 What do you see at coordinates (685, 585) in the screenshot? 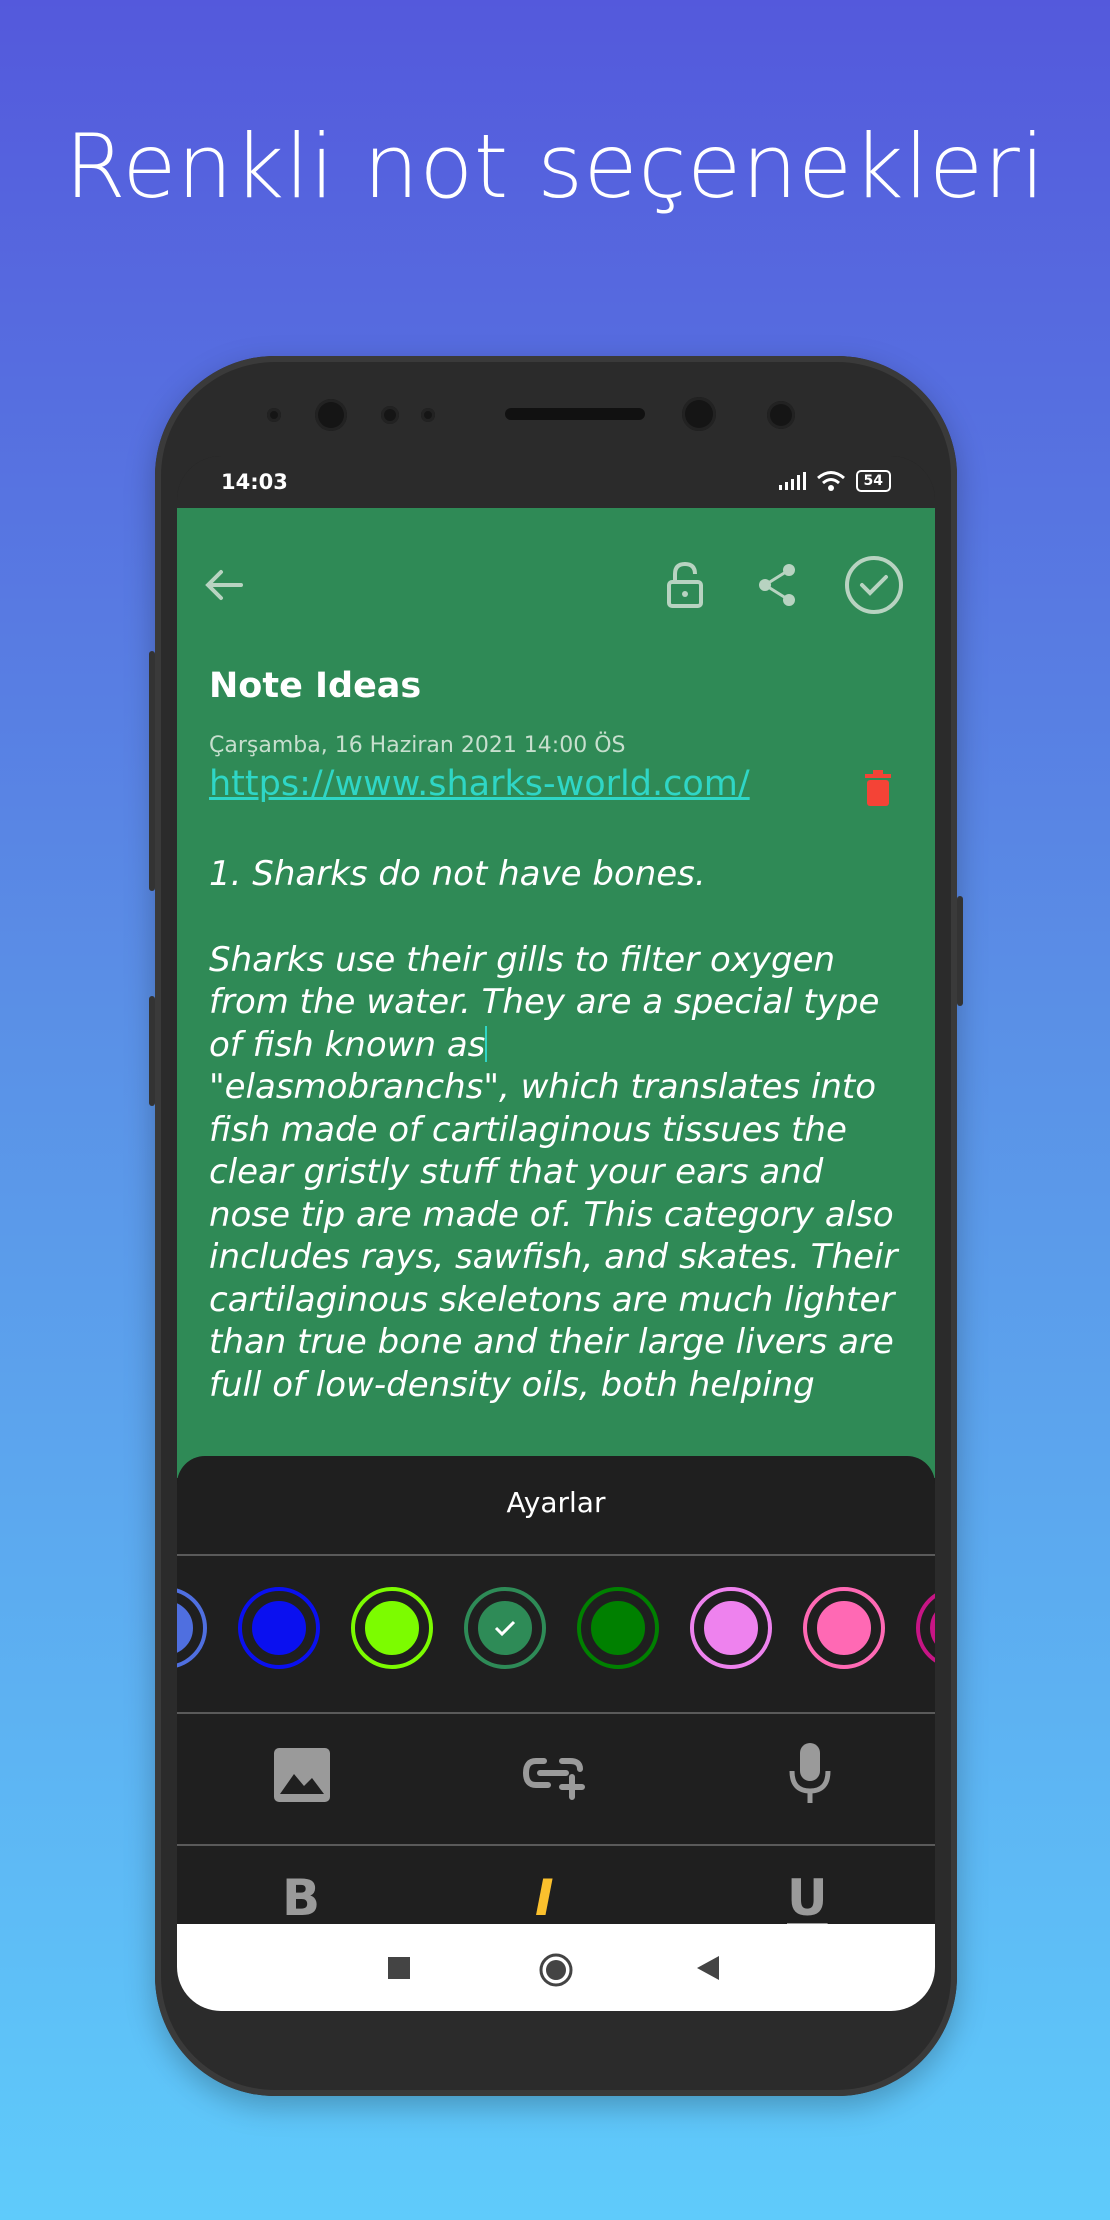
I see `lock-open-icon` at bounding box center [685, 585].